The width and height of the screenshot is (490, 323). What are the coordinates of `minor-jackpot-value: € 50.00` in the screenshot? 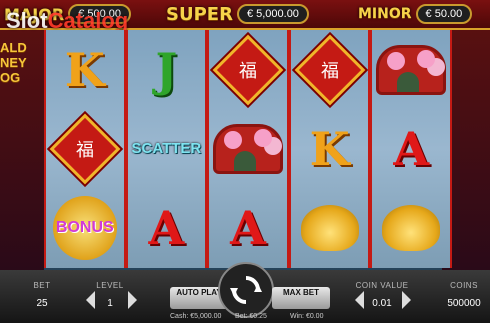 It's located at (444, 14).